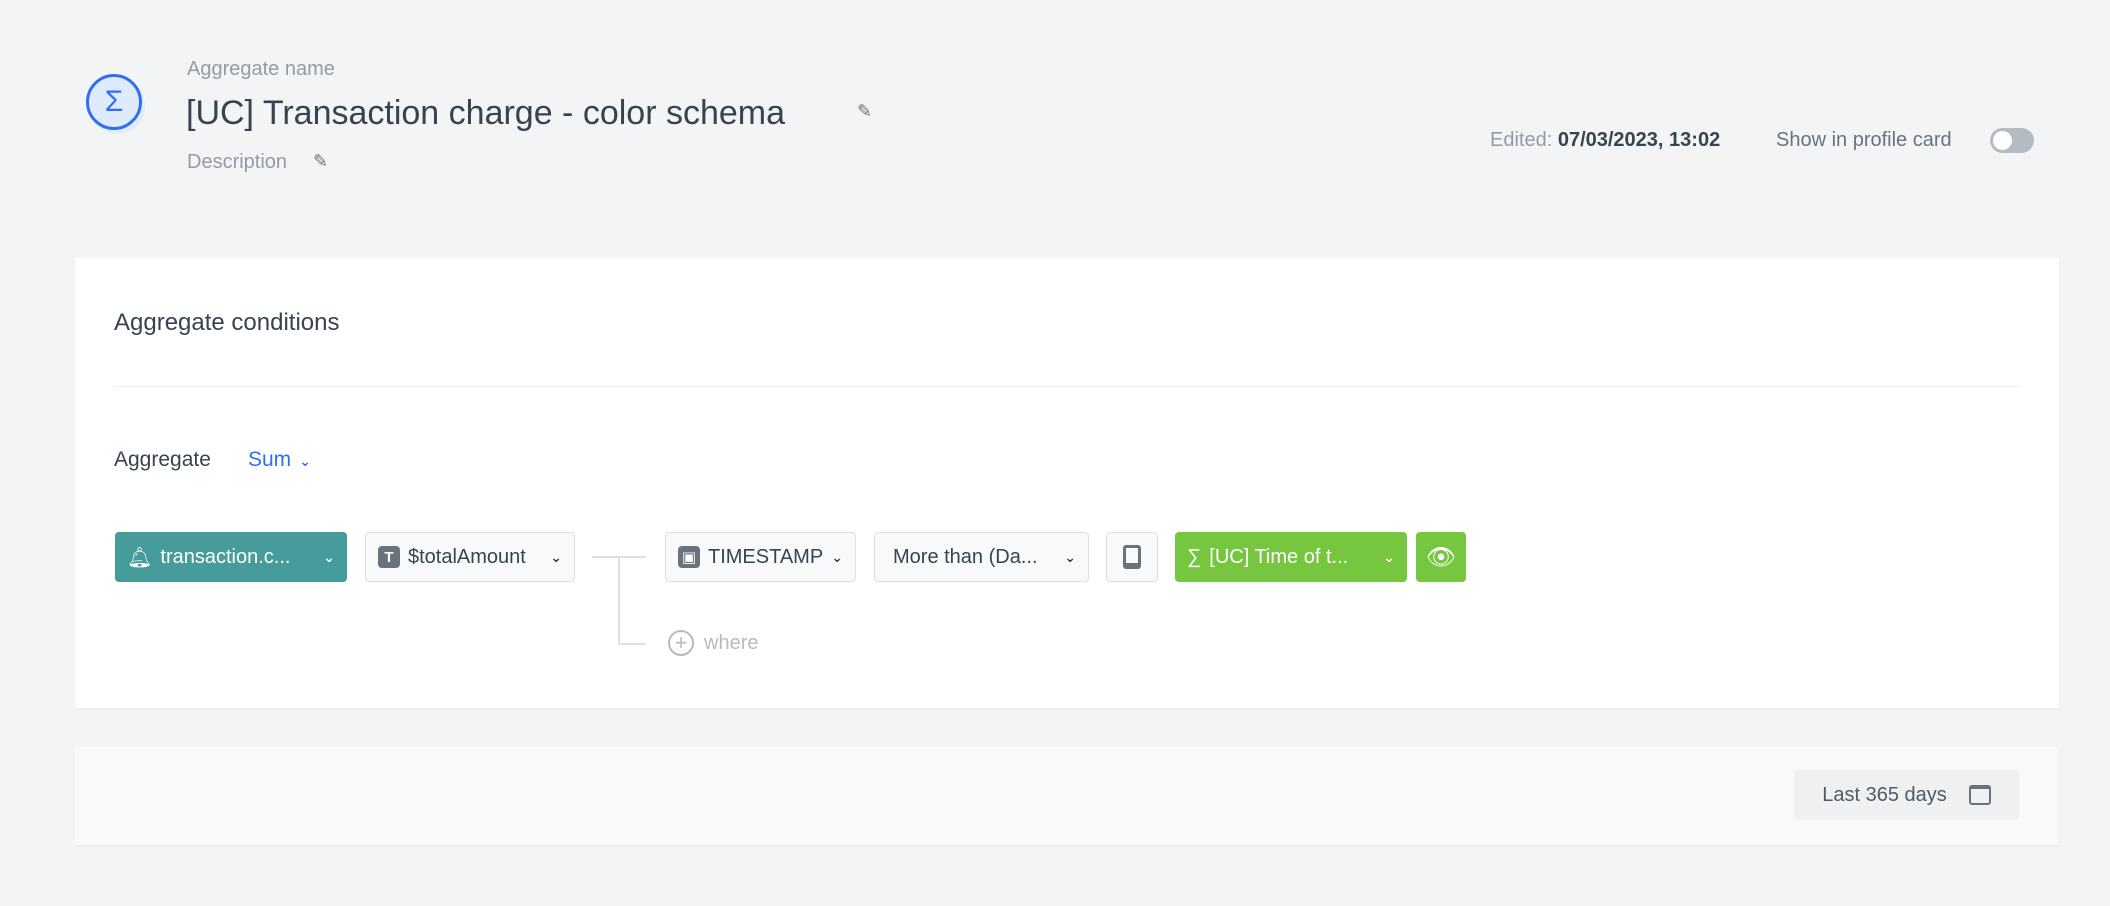 Image resolution: width=2110 pixels, height=906 pixels. I want to click on date-range-button: Last 365 days, so click(1906, 795).